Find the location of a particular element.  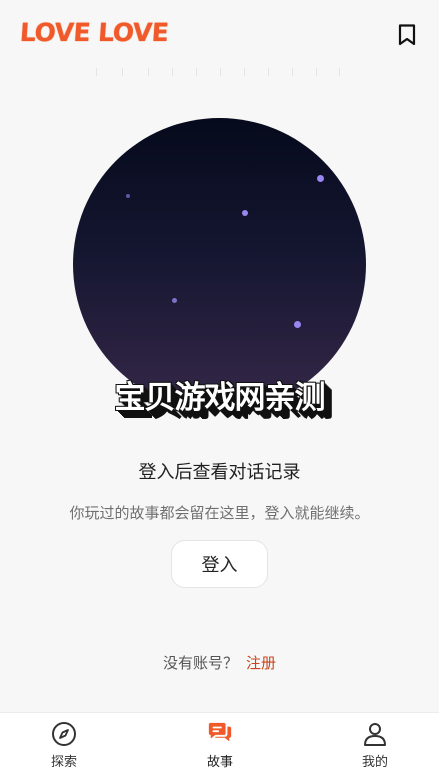

nav-item-me: 我的 is located at coordinates (375, 749).